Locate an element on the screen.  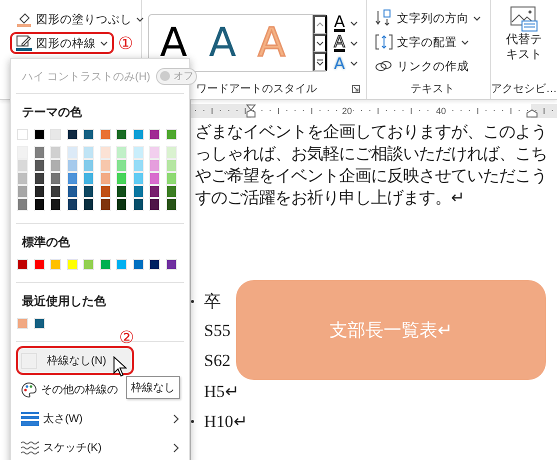
menu-item: 太さ(W) is located at coordinates (100, 418).